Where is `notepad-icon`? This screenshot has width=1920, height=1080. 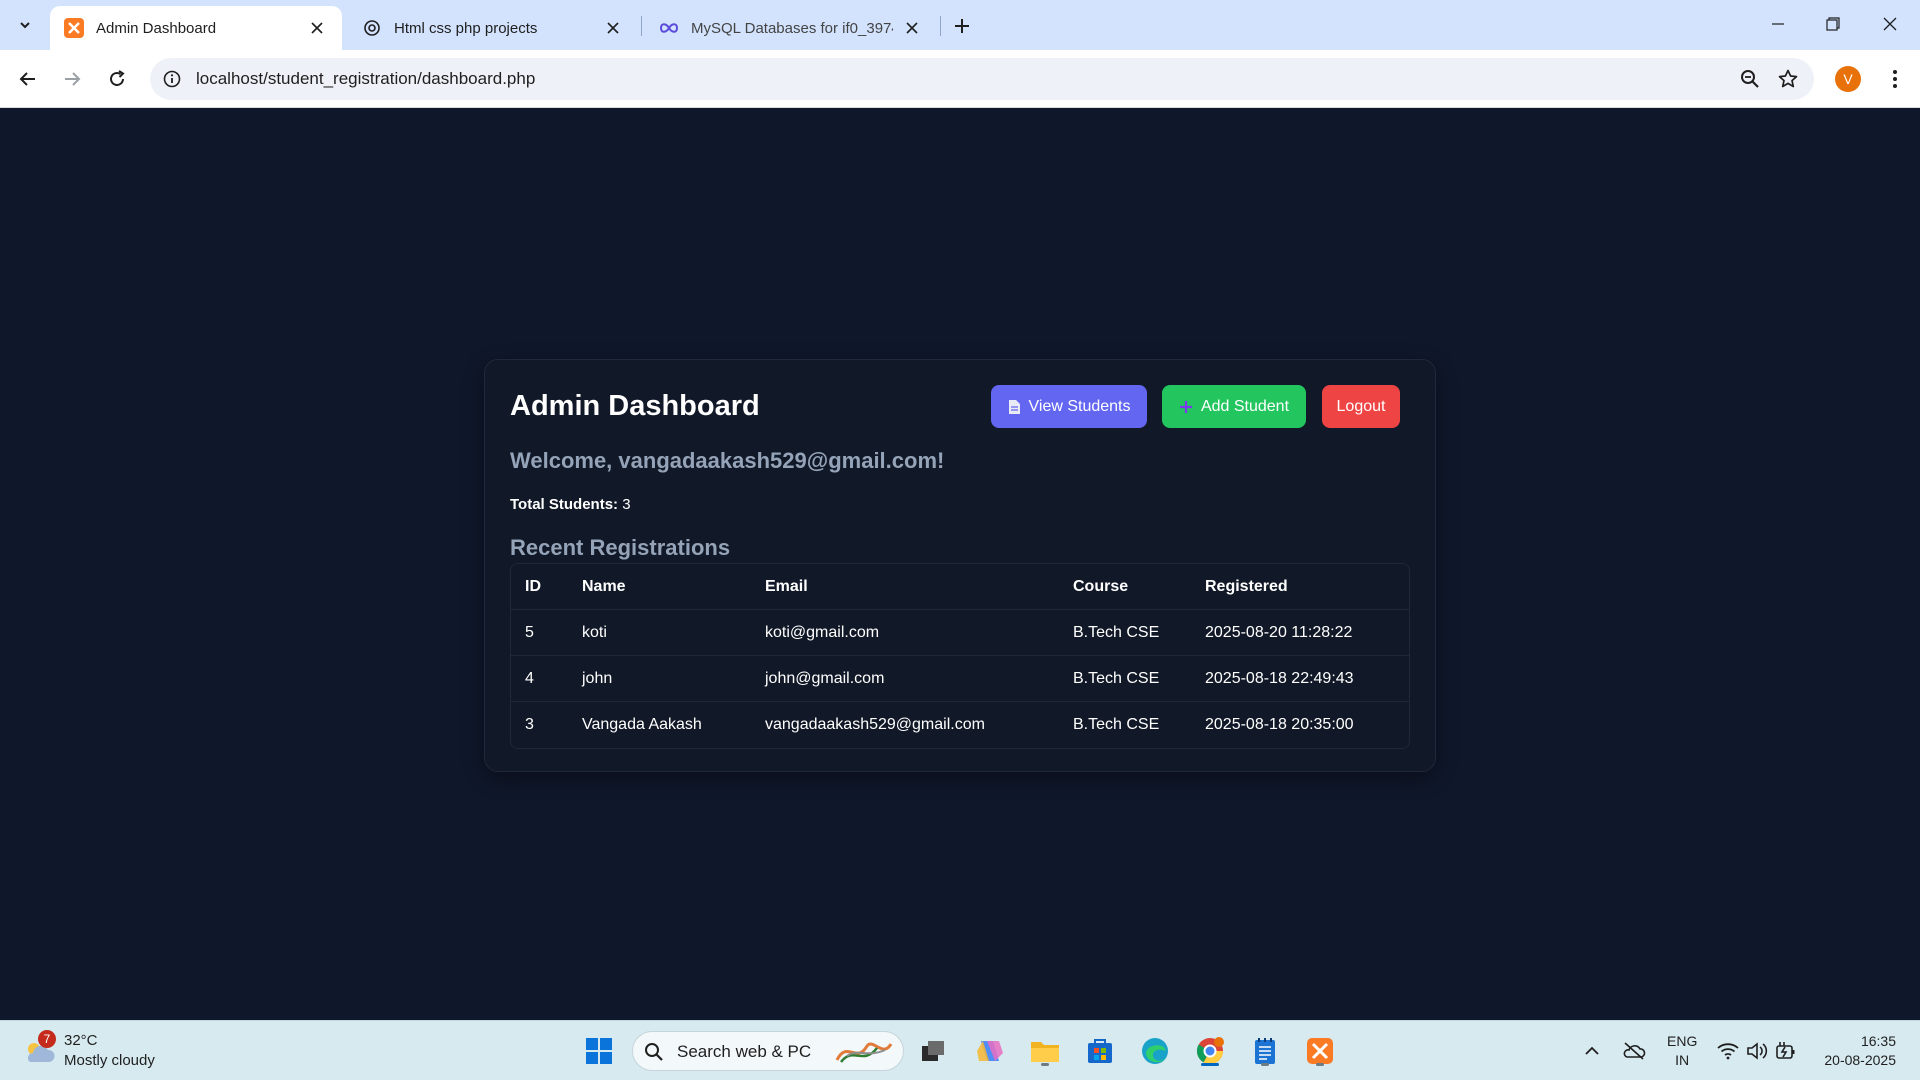 notepad-icon is located at coordinates (1265, 1051).